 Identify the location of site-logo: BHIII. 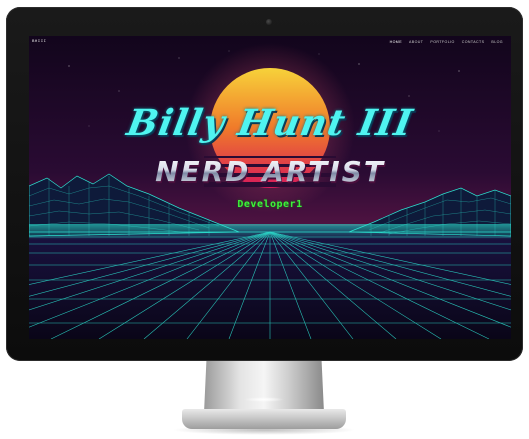
(39, 42).